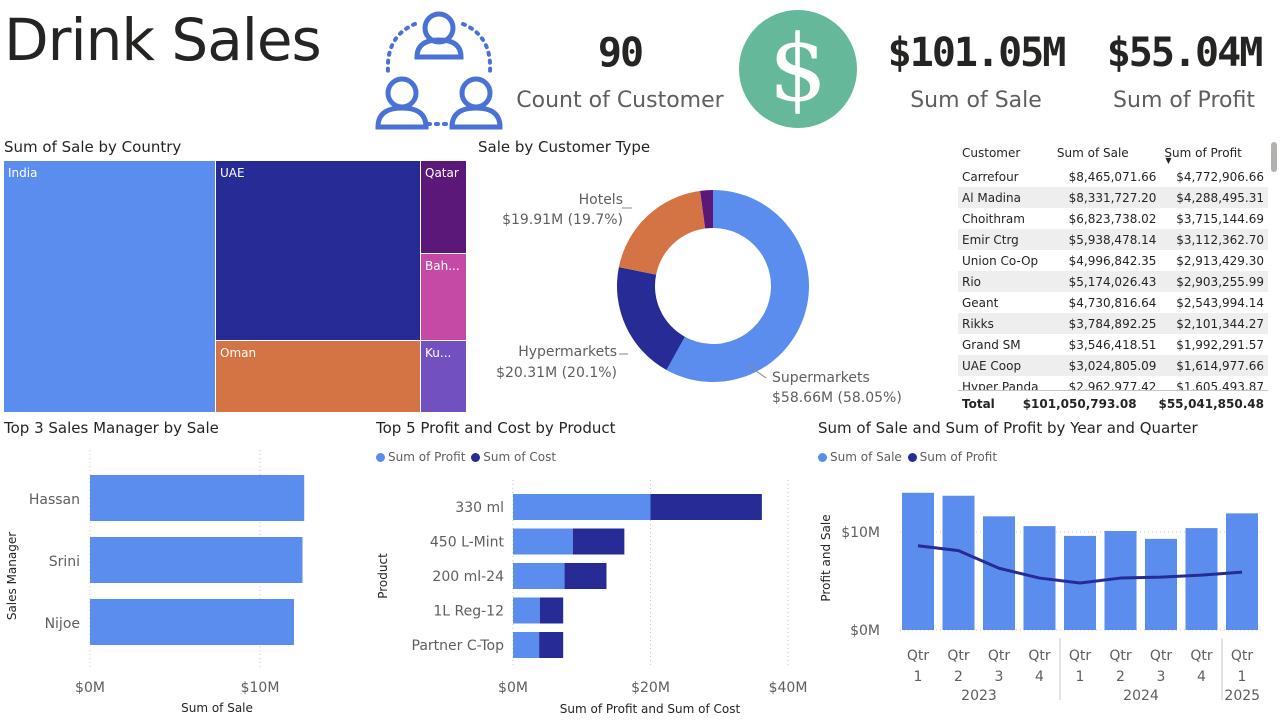 The height and width of the screenshot is (722, 1284). Describe the element at coordinates (1141, 696) in the screenshot. I see `year-label: 2024` at that location.